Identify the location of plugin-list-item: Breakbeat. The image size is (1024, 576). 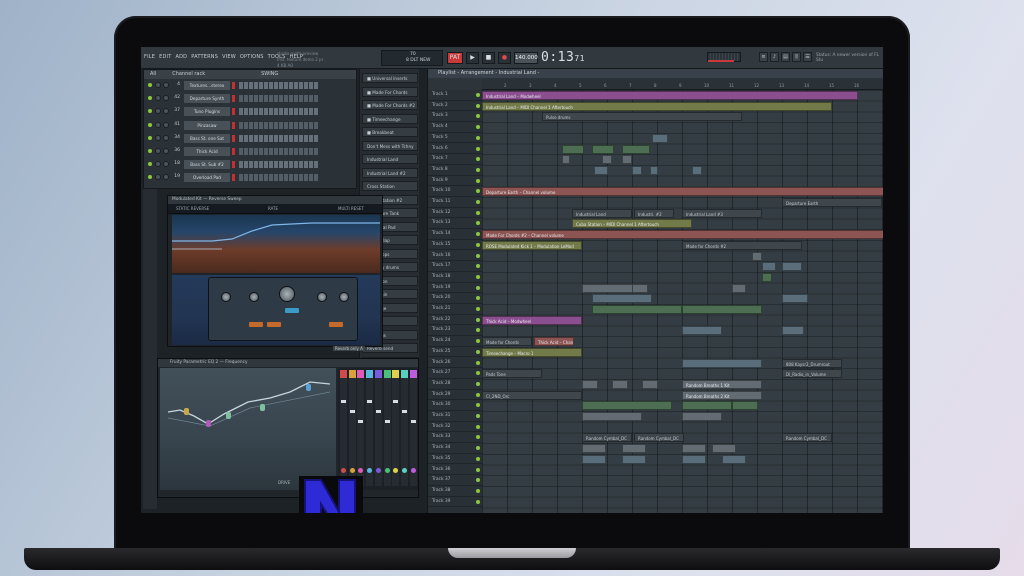
(390, 132).